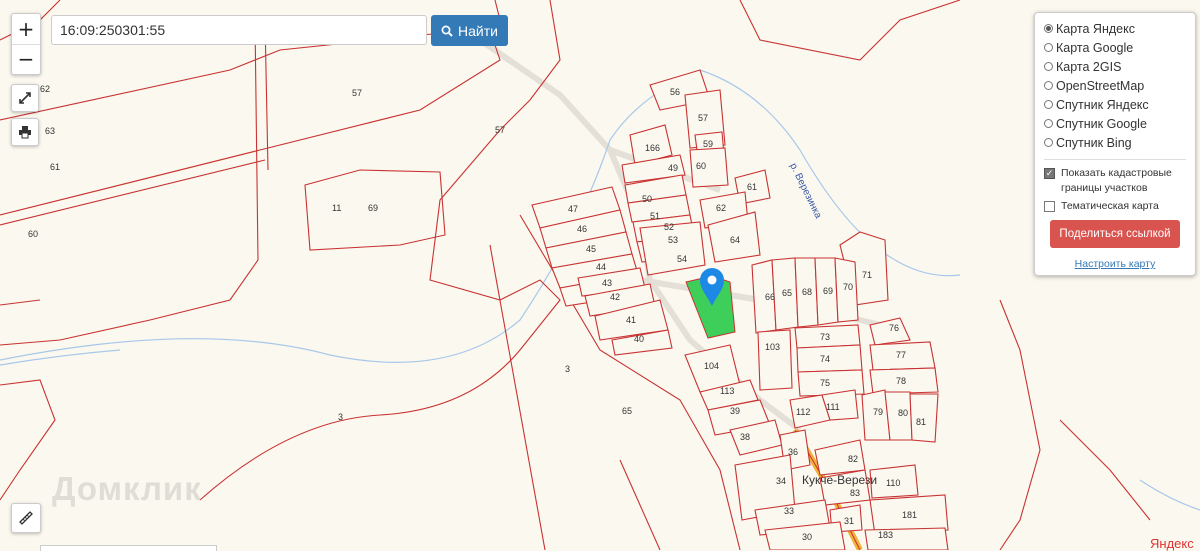  What do you see at coordinates (26, 29) in the screenshot?
I see `zoom-in-button: +` at bounding box center [26, 29].